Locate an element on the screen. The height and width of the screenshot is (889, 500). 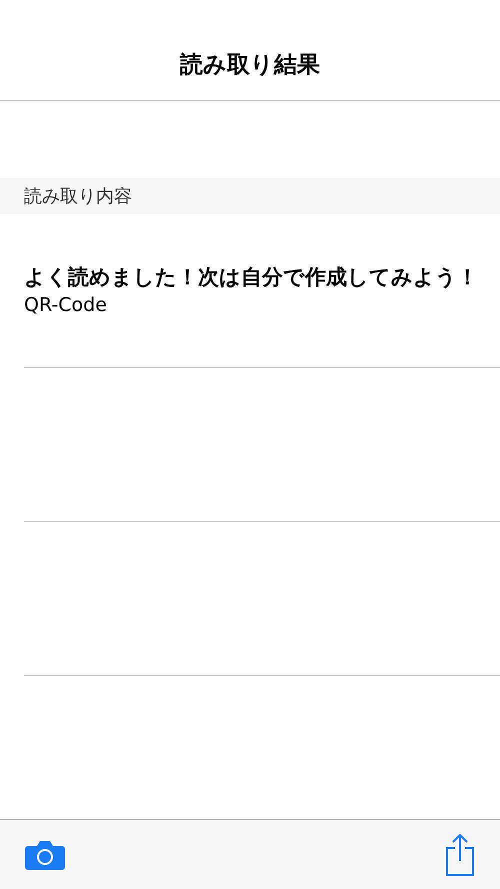
section-header-label: 読み取り内容 is located at coordinates (78, 196).